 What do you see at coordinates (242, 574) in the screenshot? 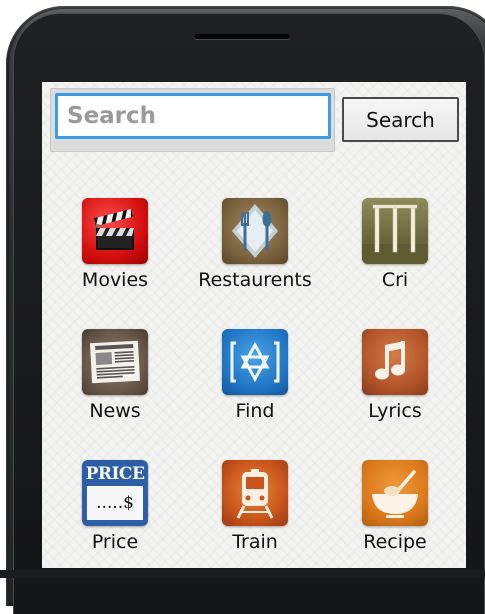
I see `phone-bottom-edge` at bounding box center [242, 574].